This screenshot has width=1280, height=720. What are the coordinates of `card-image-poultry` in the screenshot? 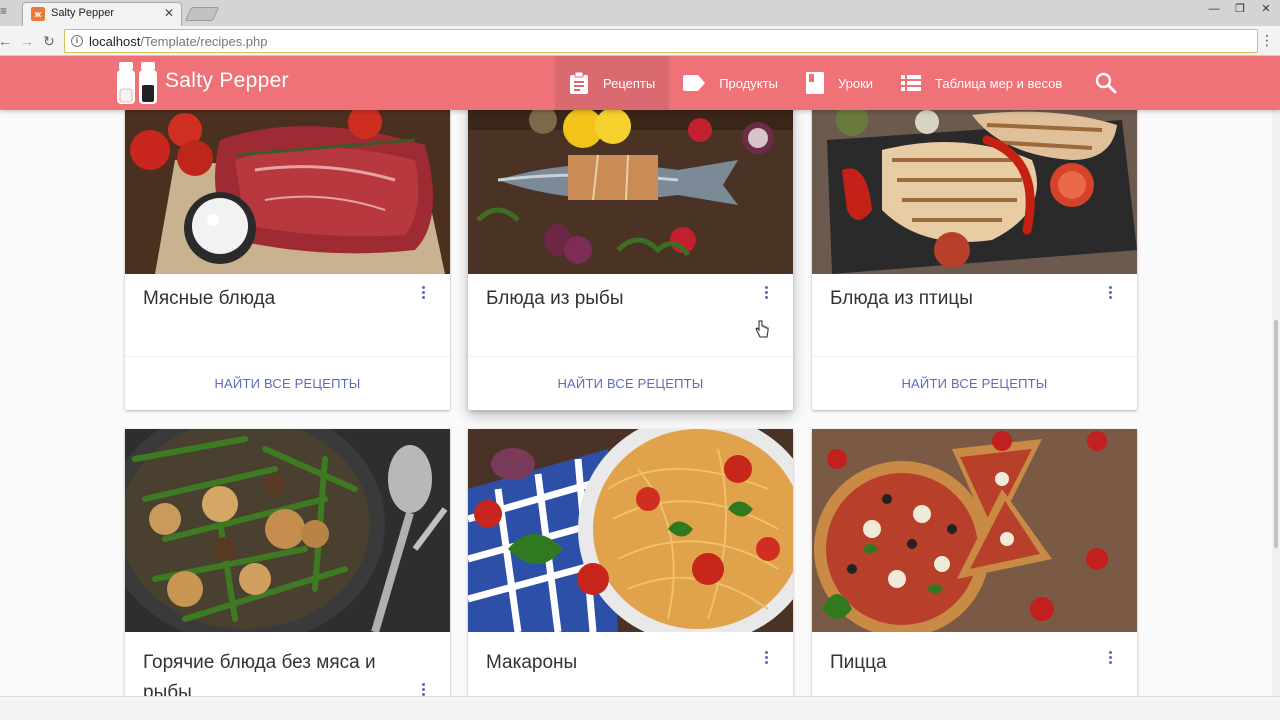 It's located at (974, 192).